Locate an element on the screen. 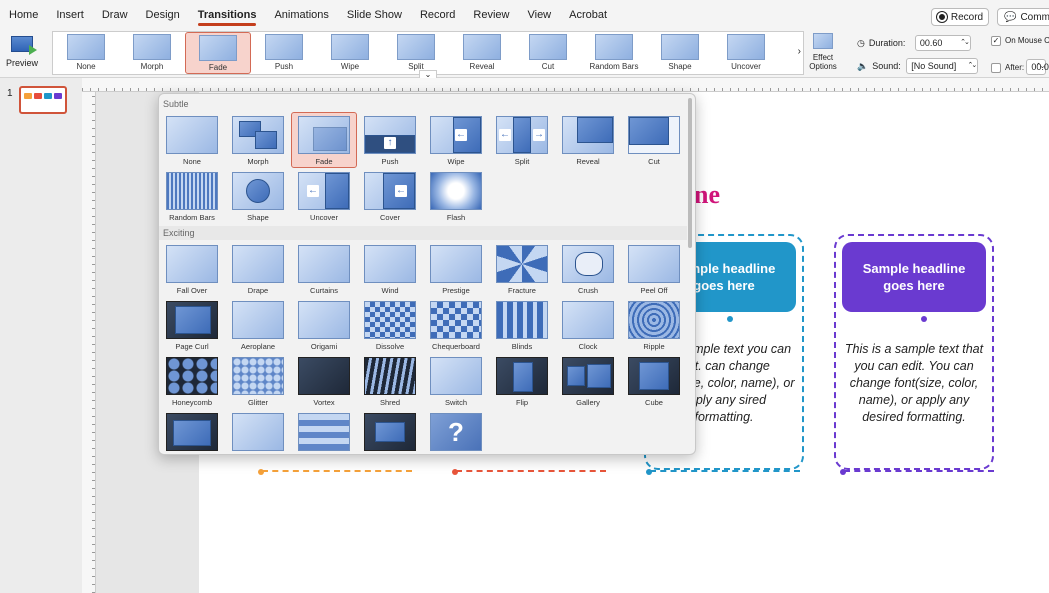 This screenshot has height=593, width=1049. transition-random: ? is located at coordinates (456, 432).